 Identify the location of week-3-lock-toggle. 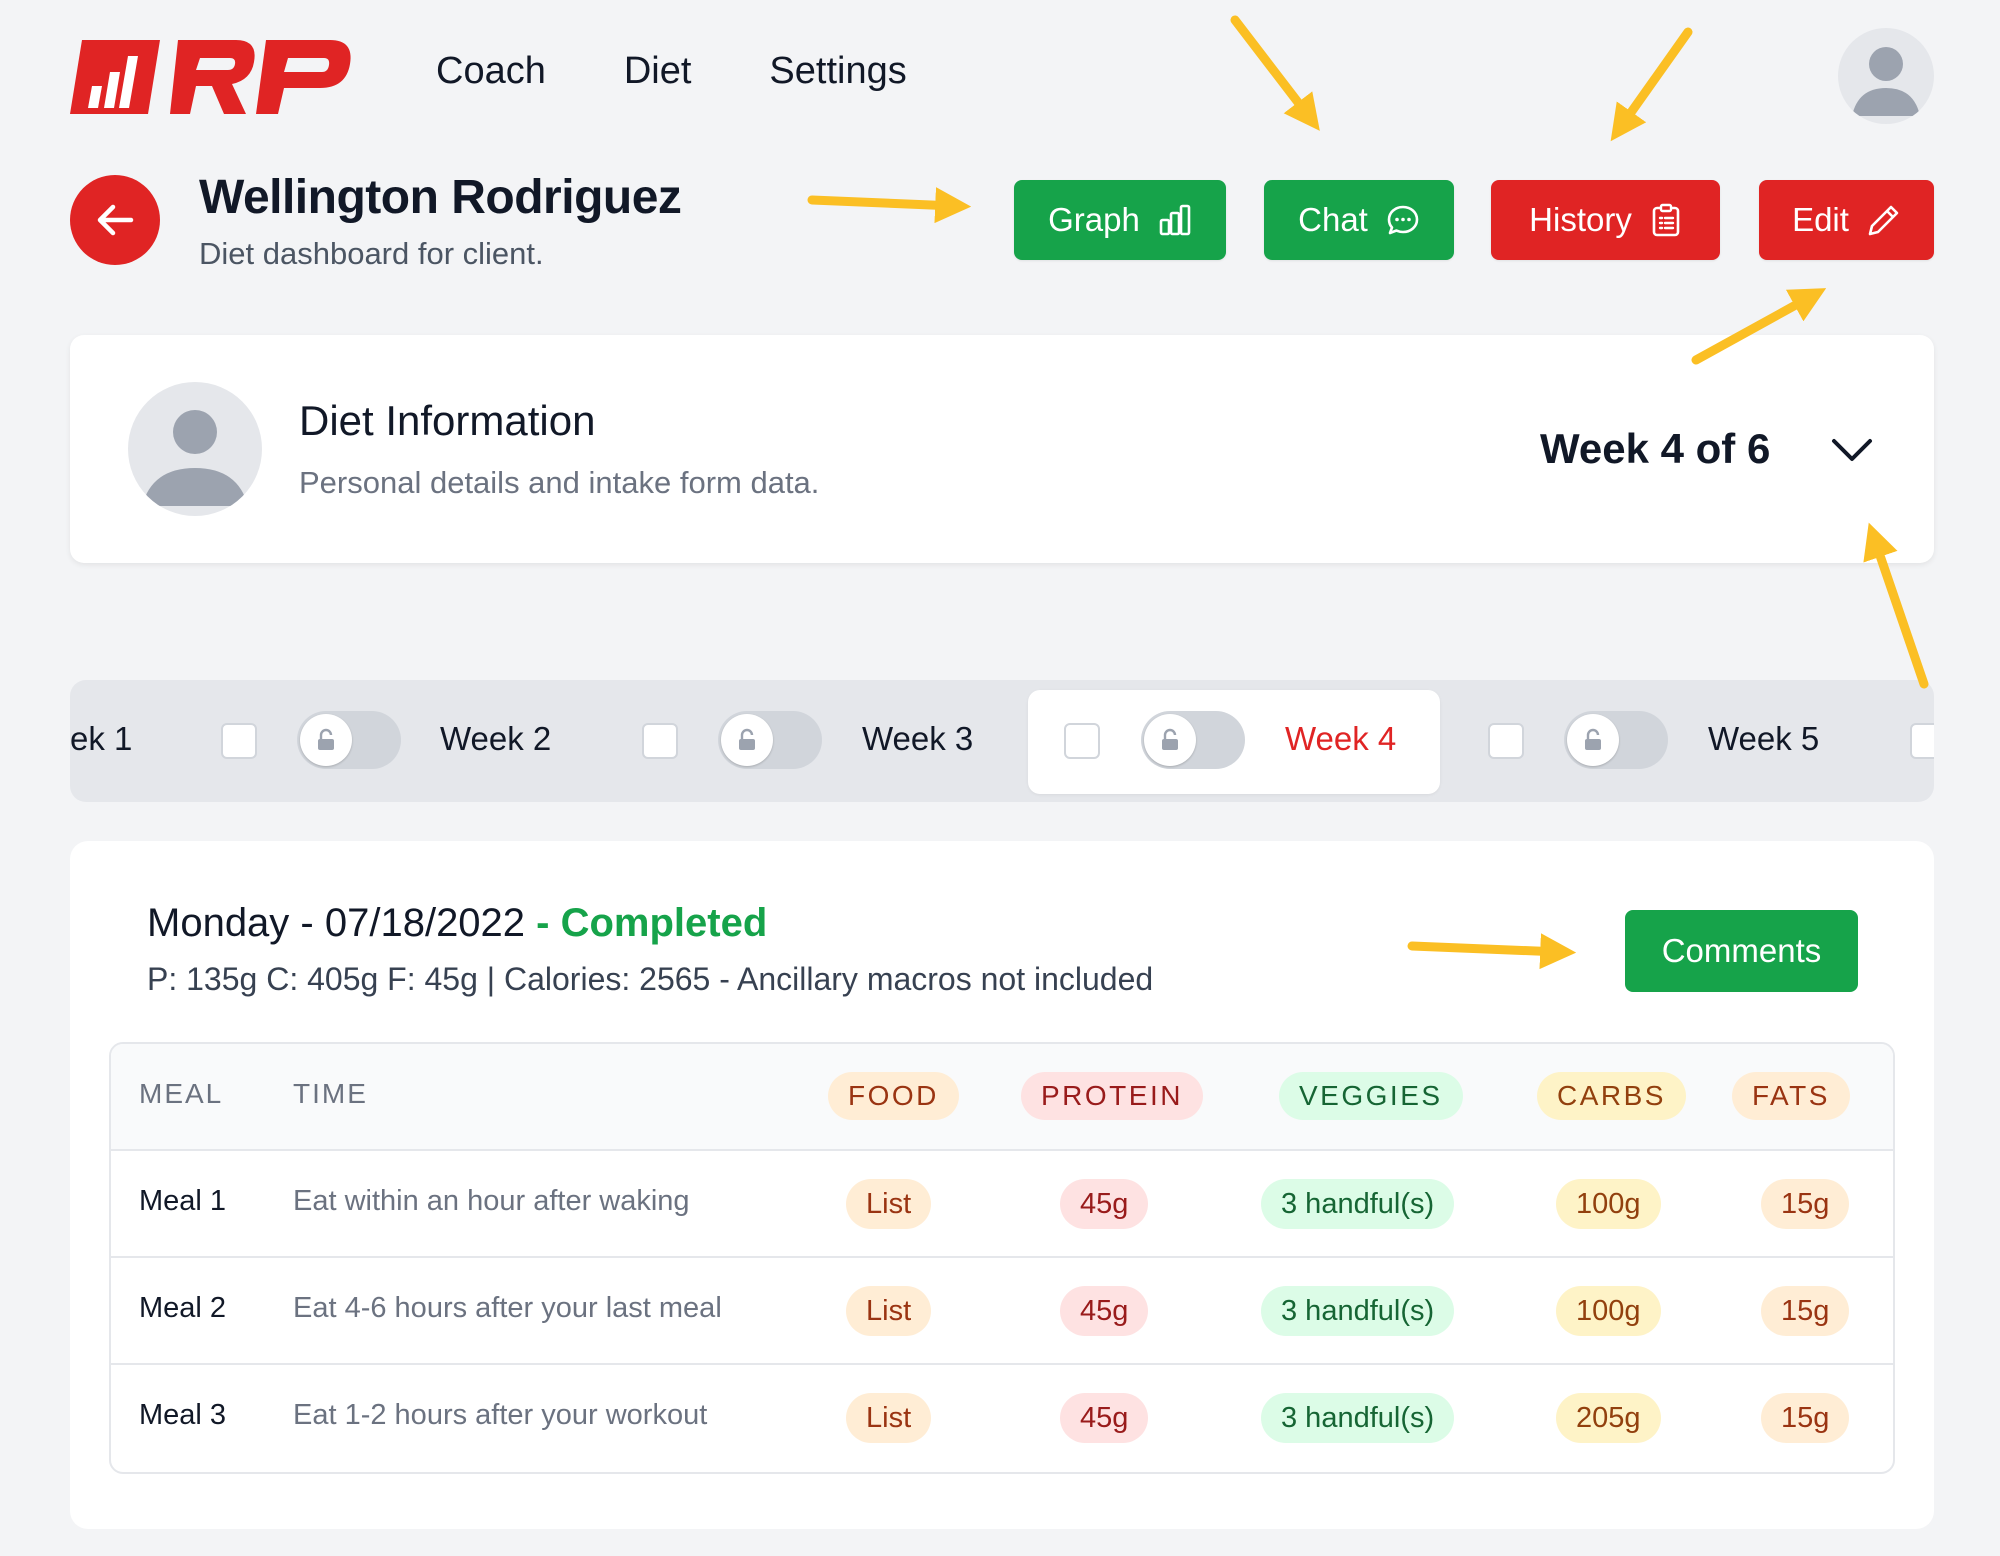
(770, 740).